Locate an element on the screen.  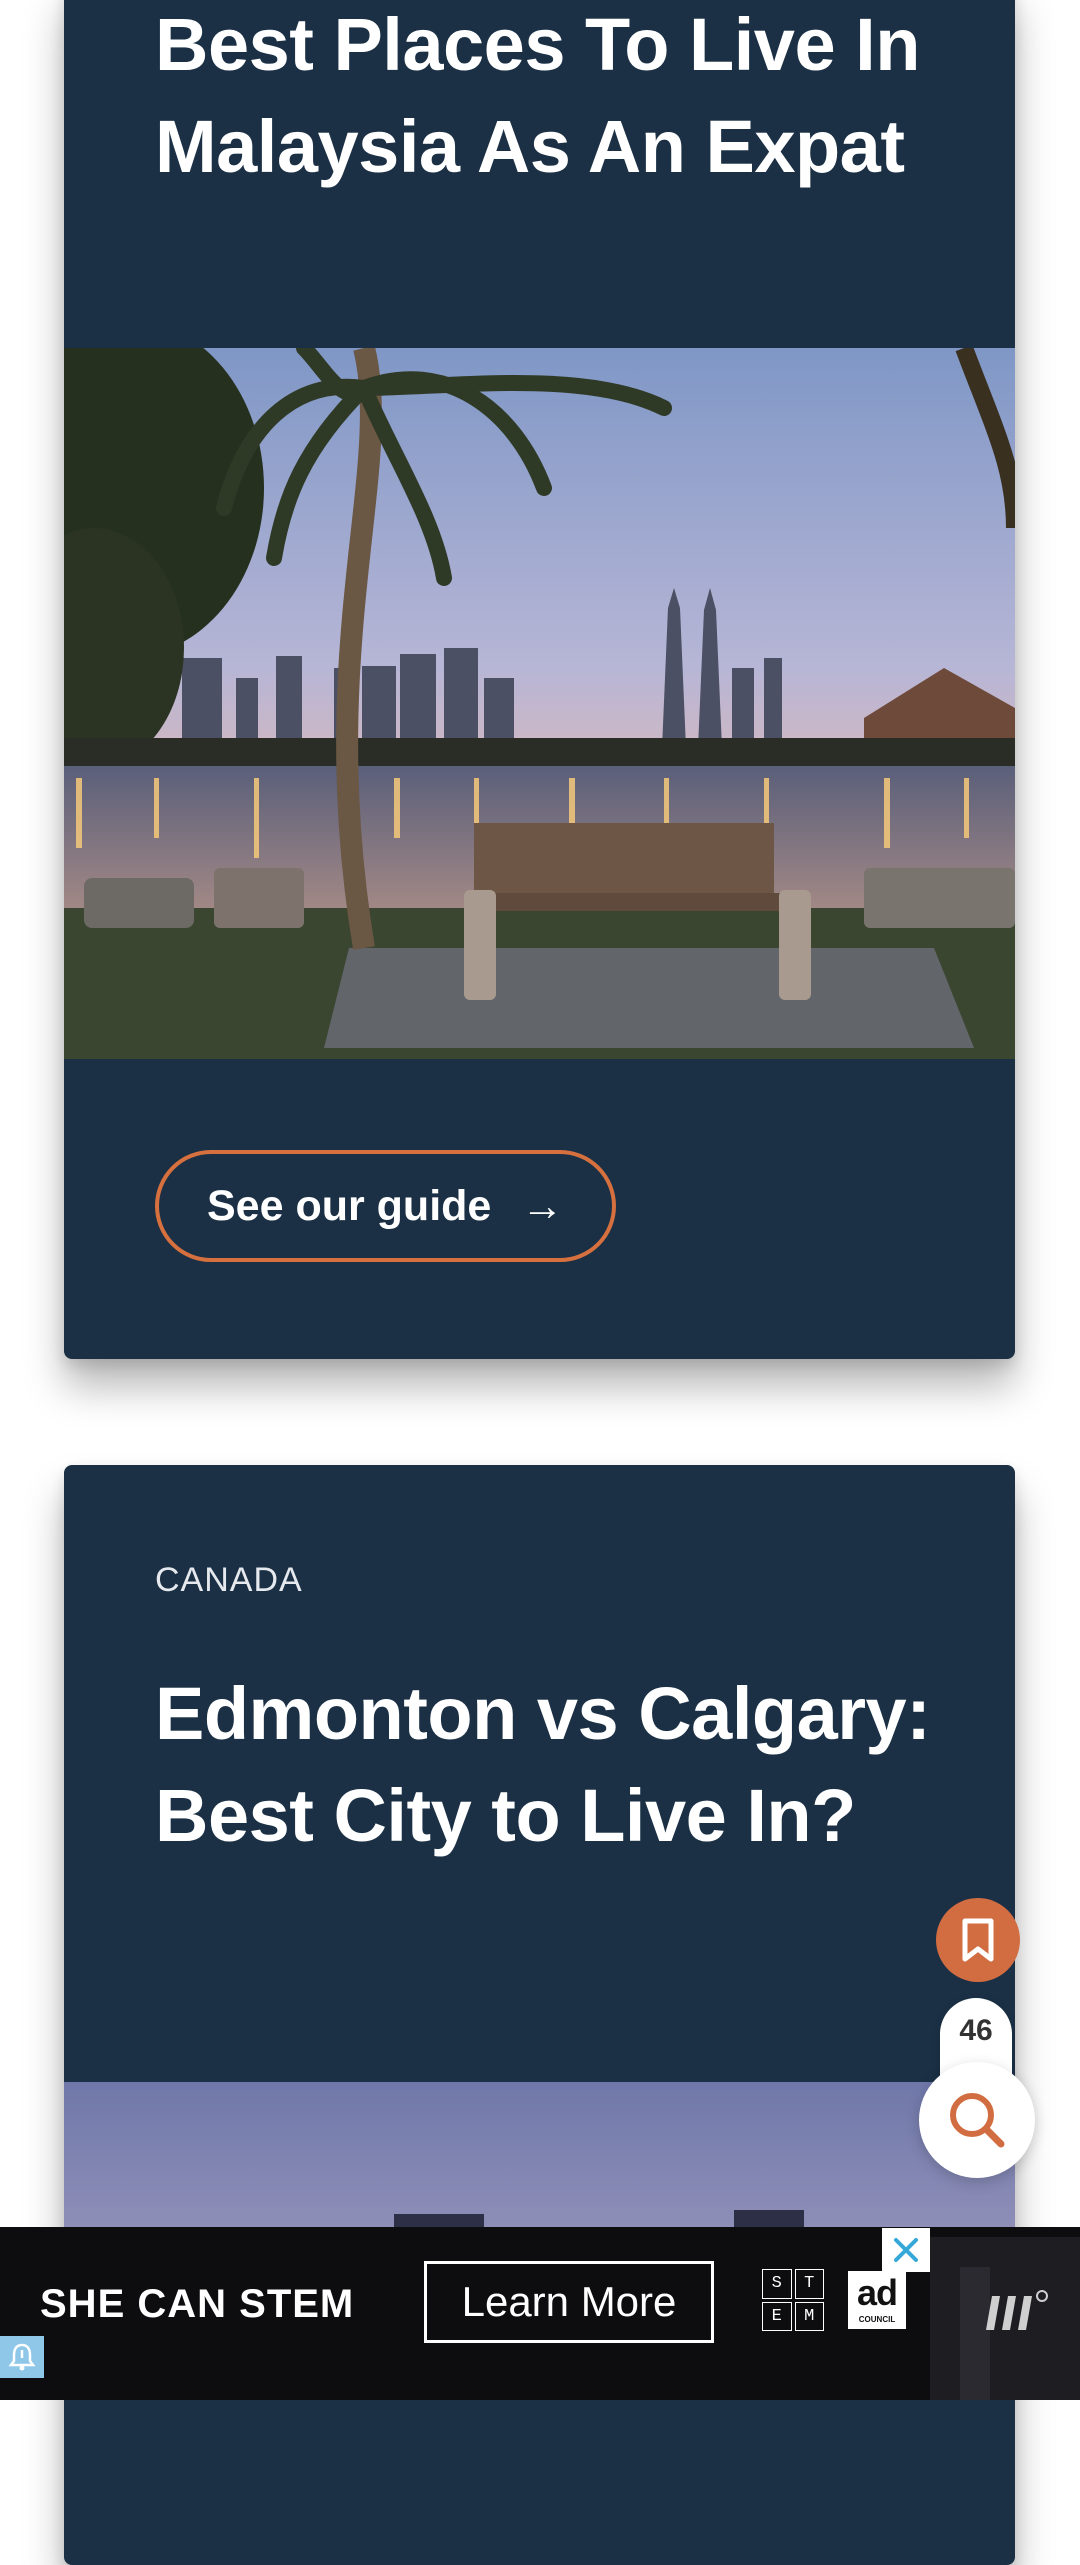
bell-icon is located at coordinates (22, 2357).